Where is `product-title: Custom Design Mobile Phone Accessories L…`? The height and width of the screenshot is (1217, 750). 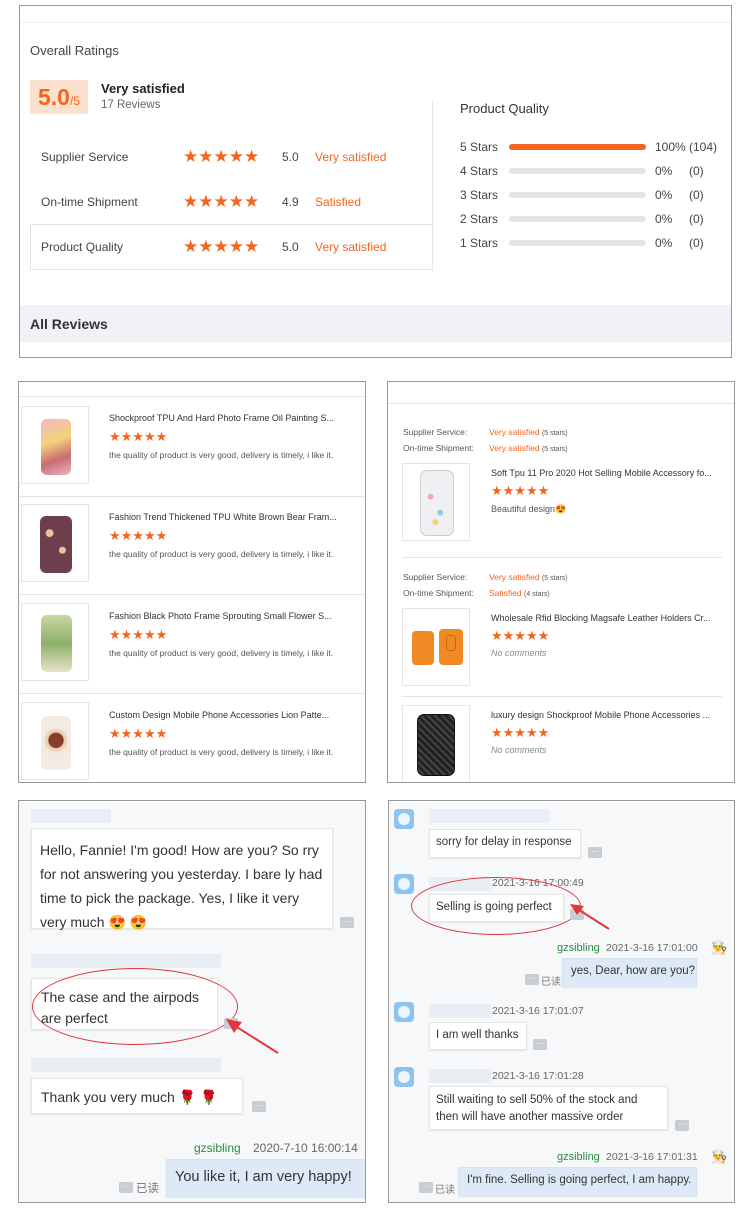 product-title: Custom Design Mobile Phone Accessories L… is located at coordinates (229, 715).